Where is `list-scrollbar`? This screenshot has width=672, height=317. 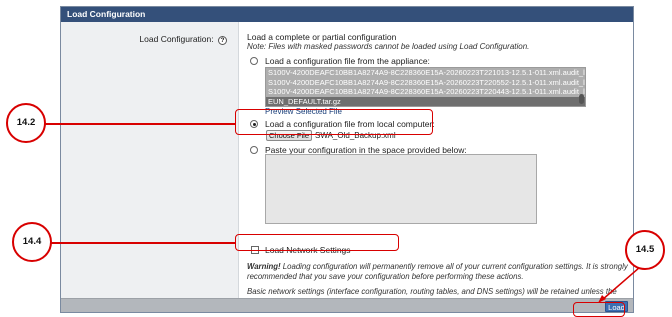 list-scrollbar is located at coordinates (581, 99).